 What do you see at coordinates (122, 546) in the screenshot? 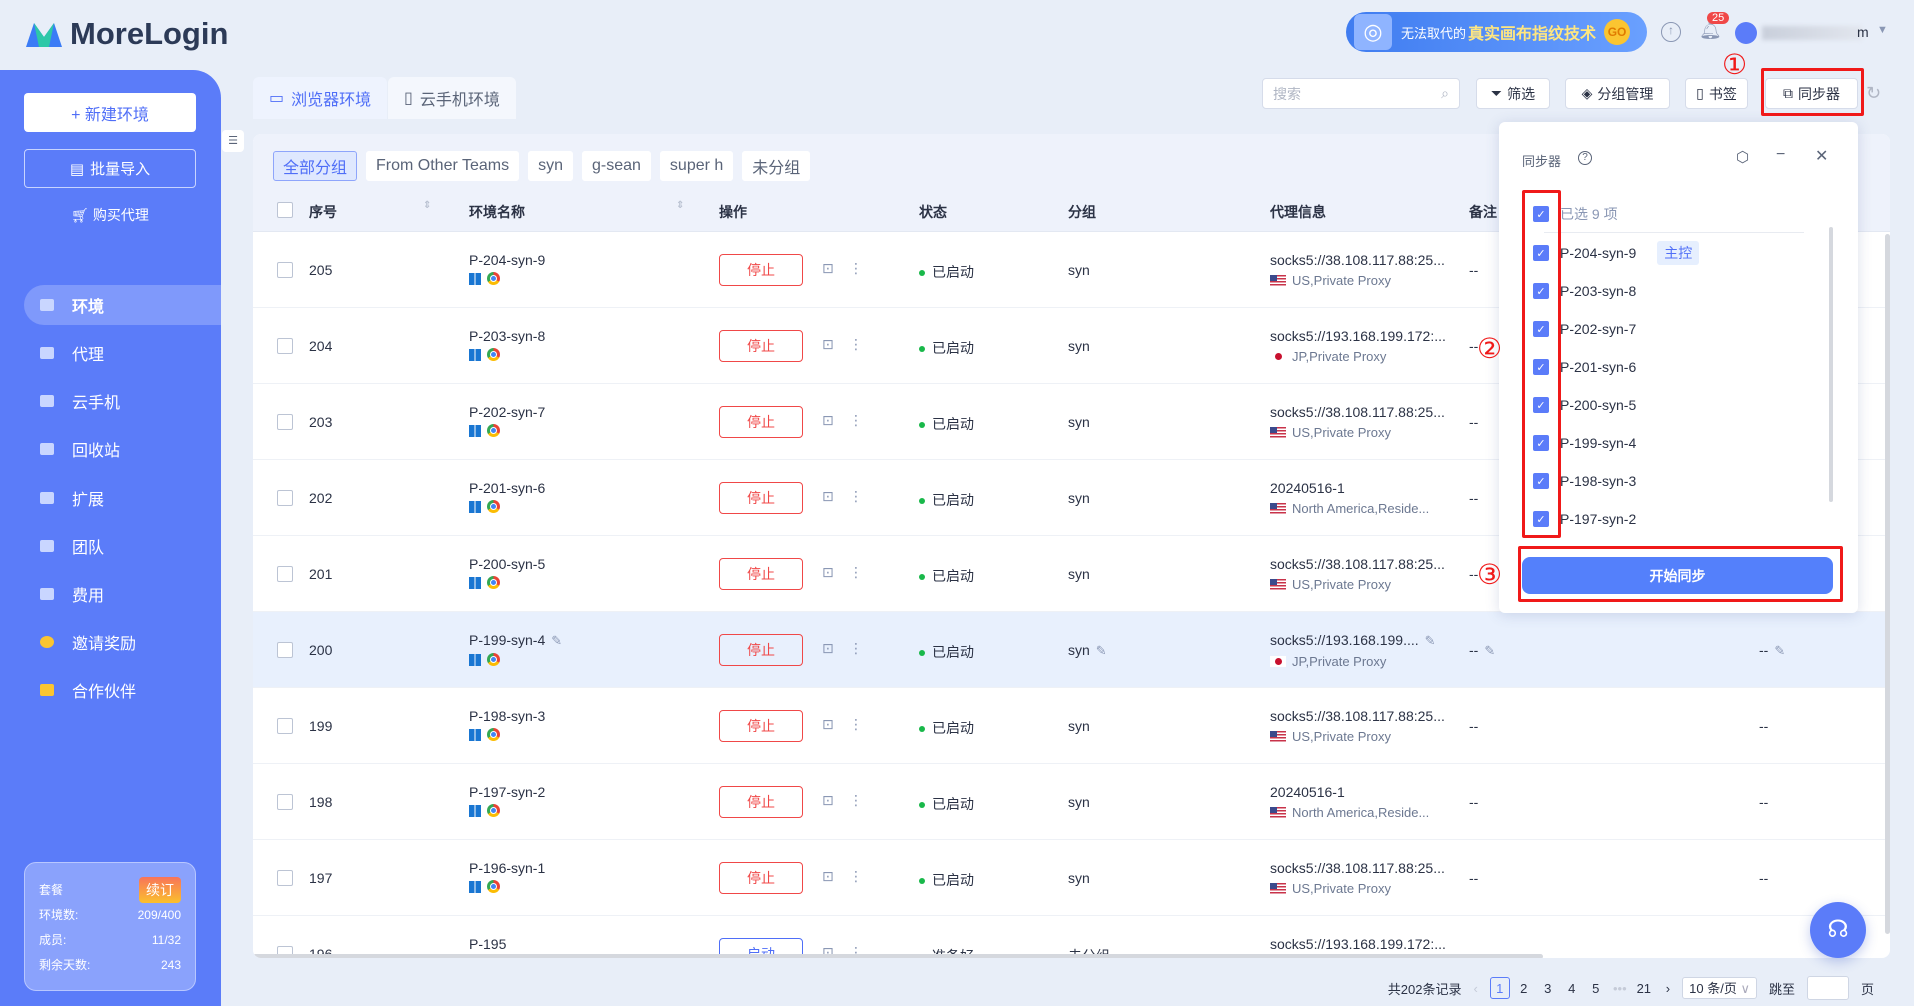
I see `sidebar-item-team: 团队` at bounding box center [122, 546].